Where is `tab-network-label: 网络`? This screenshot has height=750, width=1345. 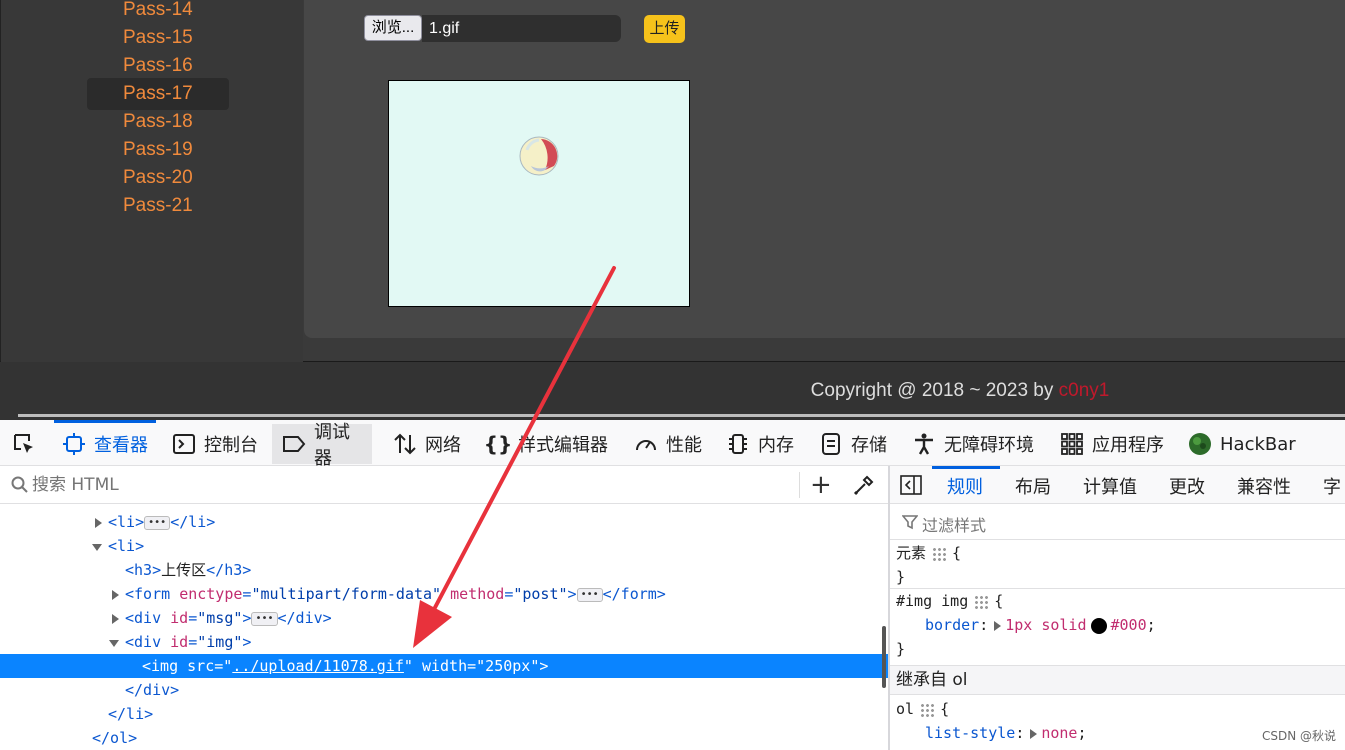 tab-network-label: 网络 is located at coordinates (443, 445).